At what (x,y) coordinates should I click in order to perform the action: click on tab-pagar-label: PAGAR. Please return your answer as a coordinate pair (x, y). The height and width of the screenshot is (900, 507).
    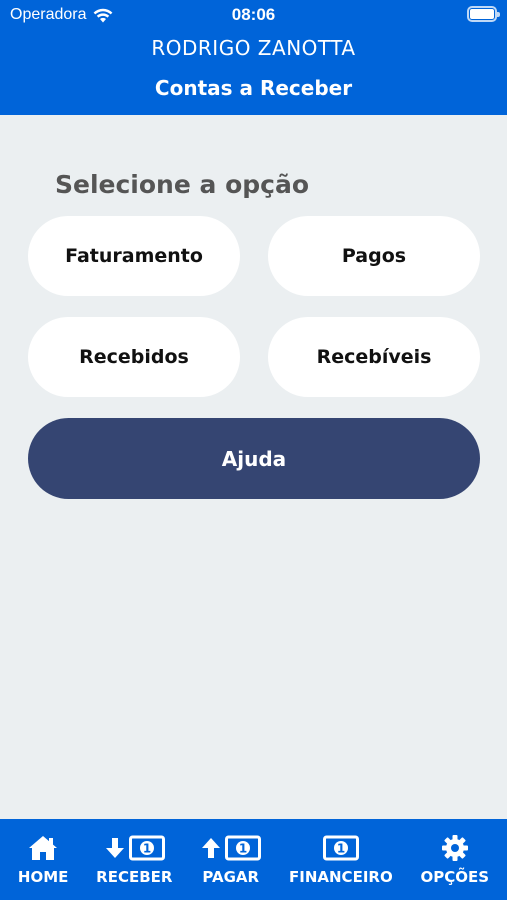
    Looking at the image, I should click on (231, 877).